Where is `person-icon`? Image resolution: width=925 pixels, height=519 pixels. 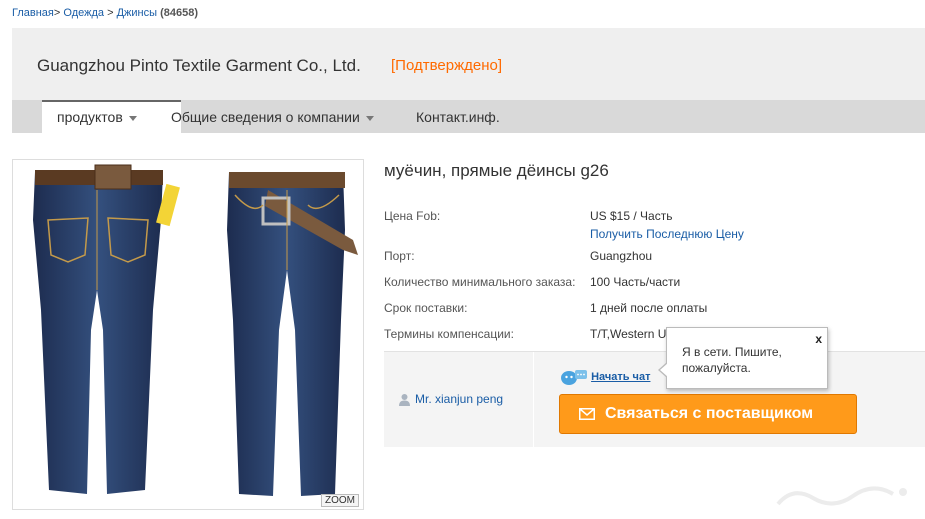
person-icon is located at coordinates (404, 400).